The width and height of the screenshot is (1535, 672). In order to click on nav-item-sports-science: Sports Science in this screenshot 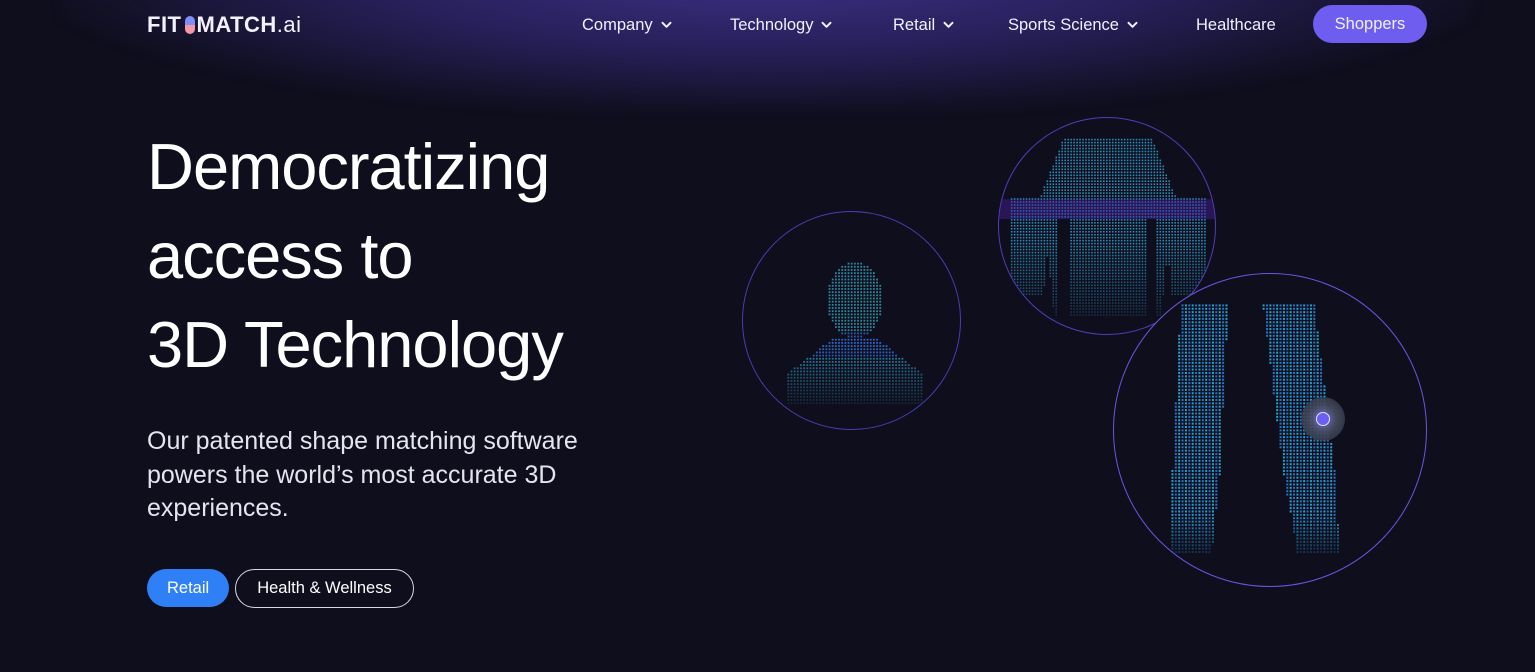, I will do `click(1073, 25)`.